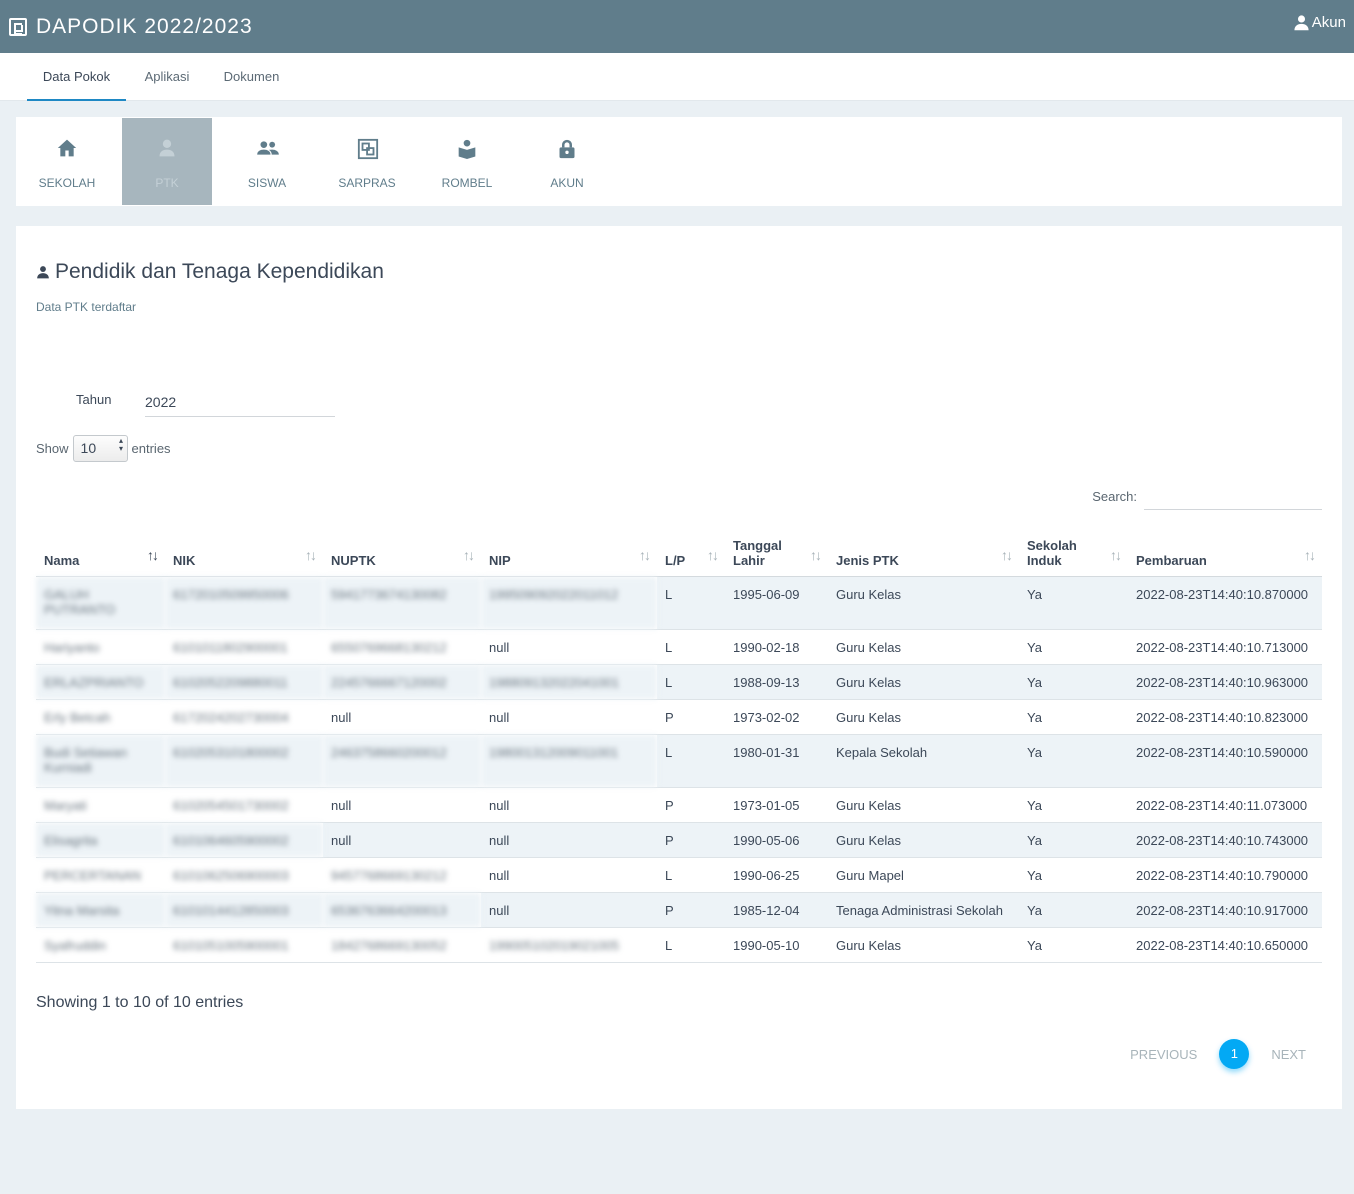 The width and height of the screenshot is (1354, 1194). Describe the element at coordinates (367, 161) in the screenshot. I see `module-sarpras: SARPRAS` at that location.